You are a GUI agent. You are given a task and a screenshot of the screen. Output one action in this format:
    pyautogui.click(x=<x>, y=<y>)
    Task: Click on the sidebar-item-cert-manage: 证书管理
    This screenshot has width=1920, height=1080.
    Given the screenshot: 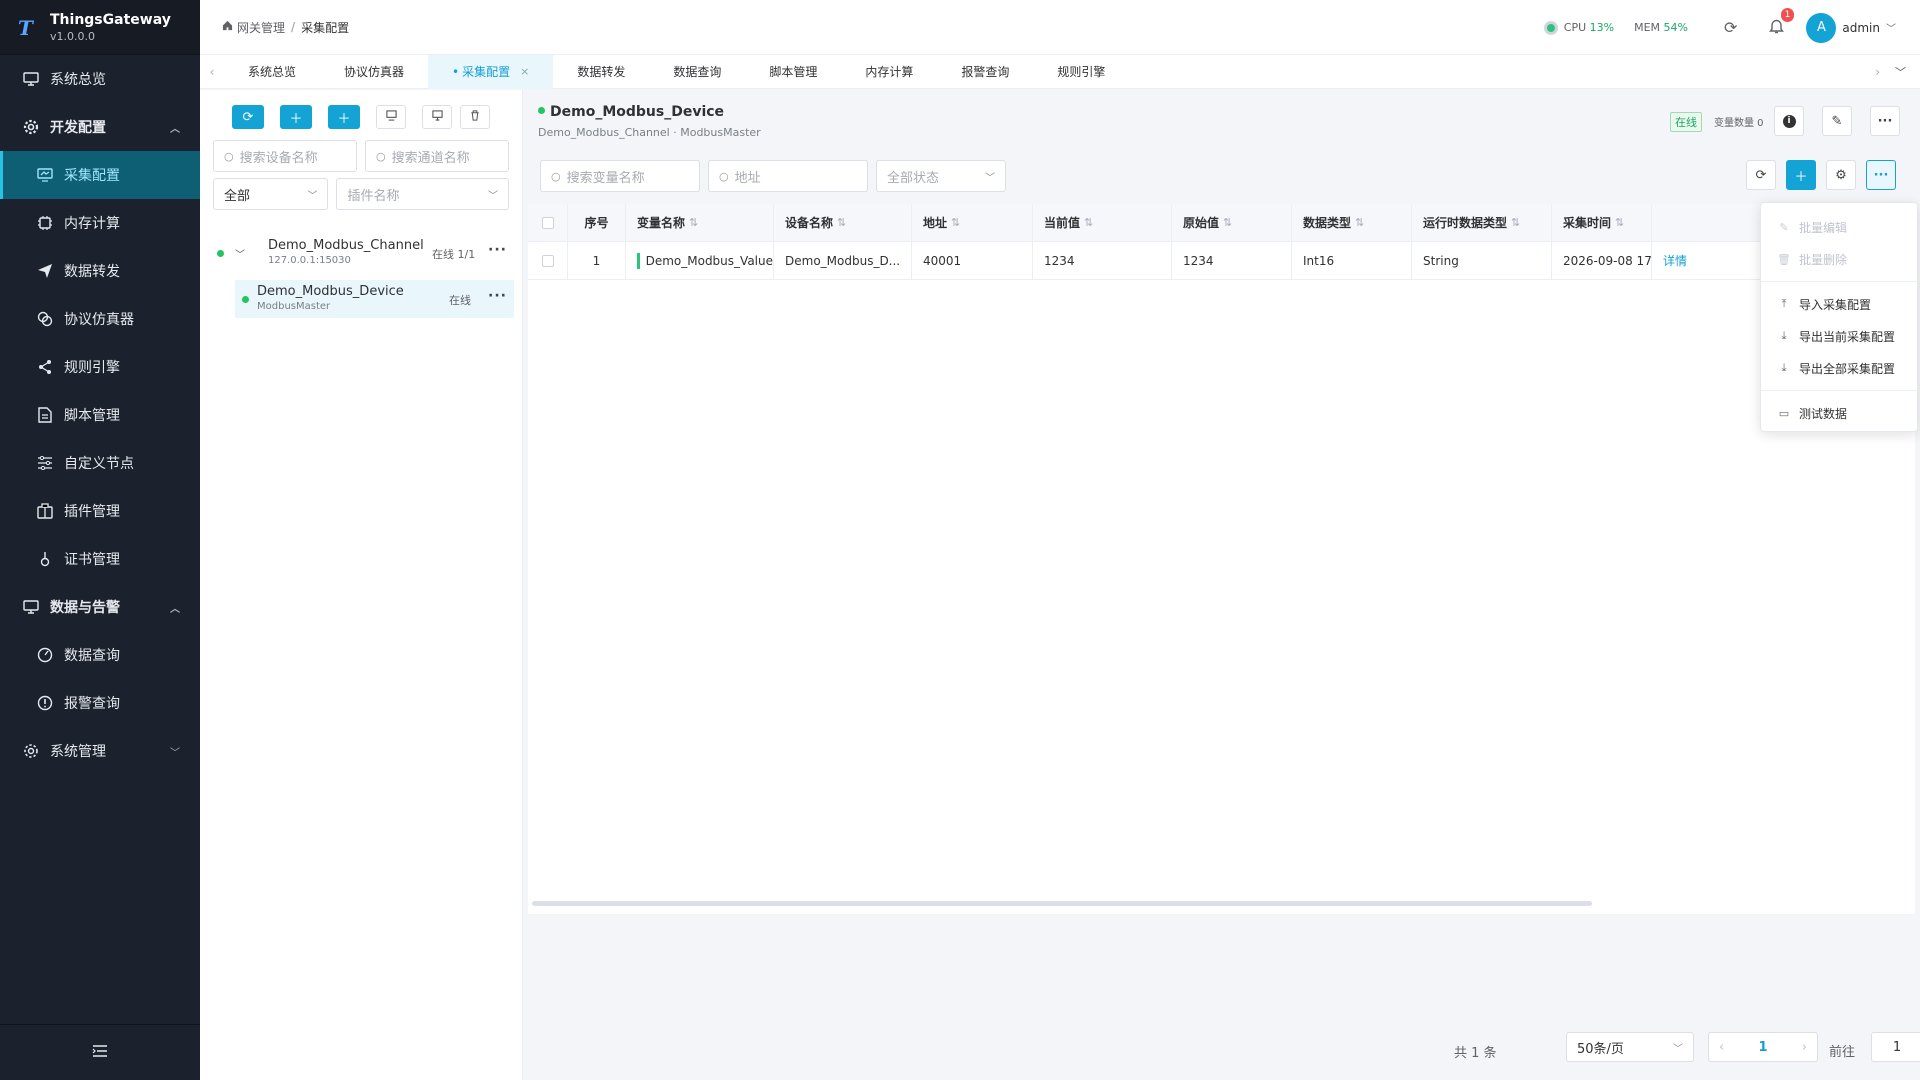 What is the action you would take?
    pyautogui.click(x=100, y=559)
    